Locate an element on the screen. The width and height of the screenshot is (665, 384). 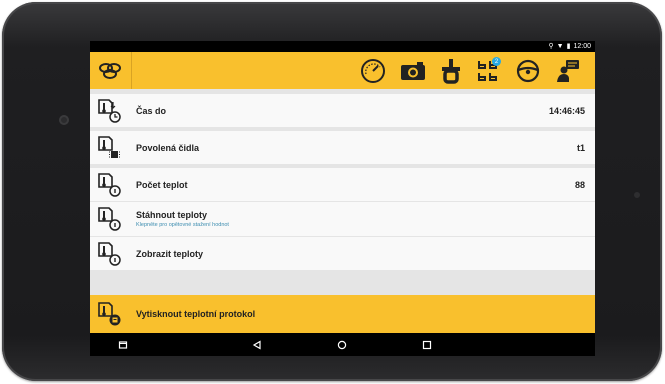
setting-value: t1 is located at coordinates (580, 148).